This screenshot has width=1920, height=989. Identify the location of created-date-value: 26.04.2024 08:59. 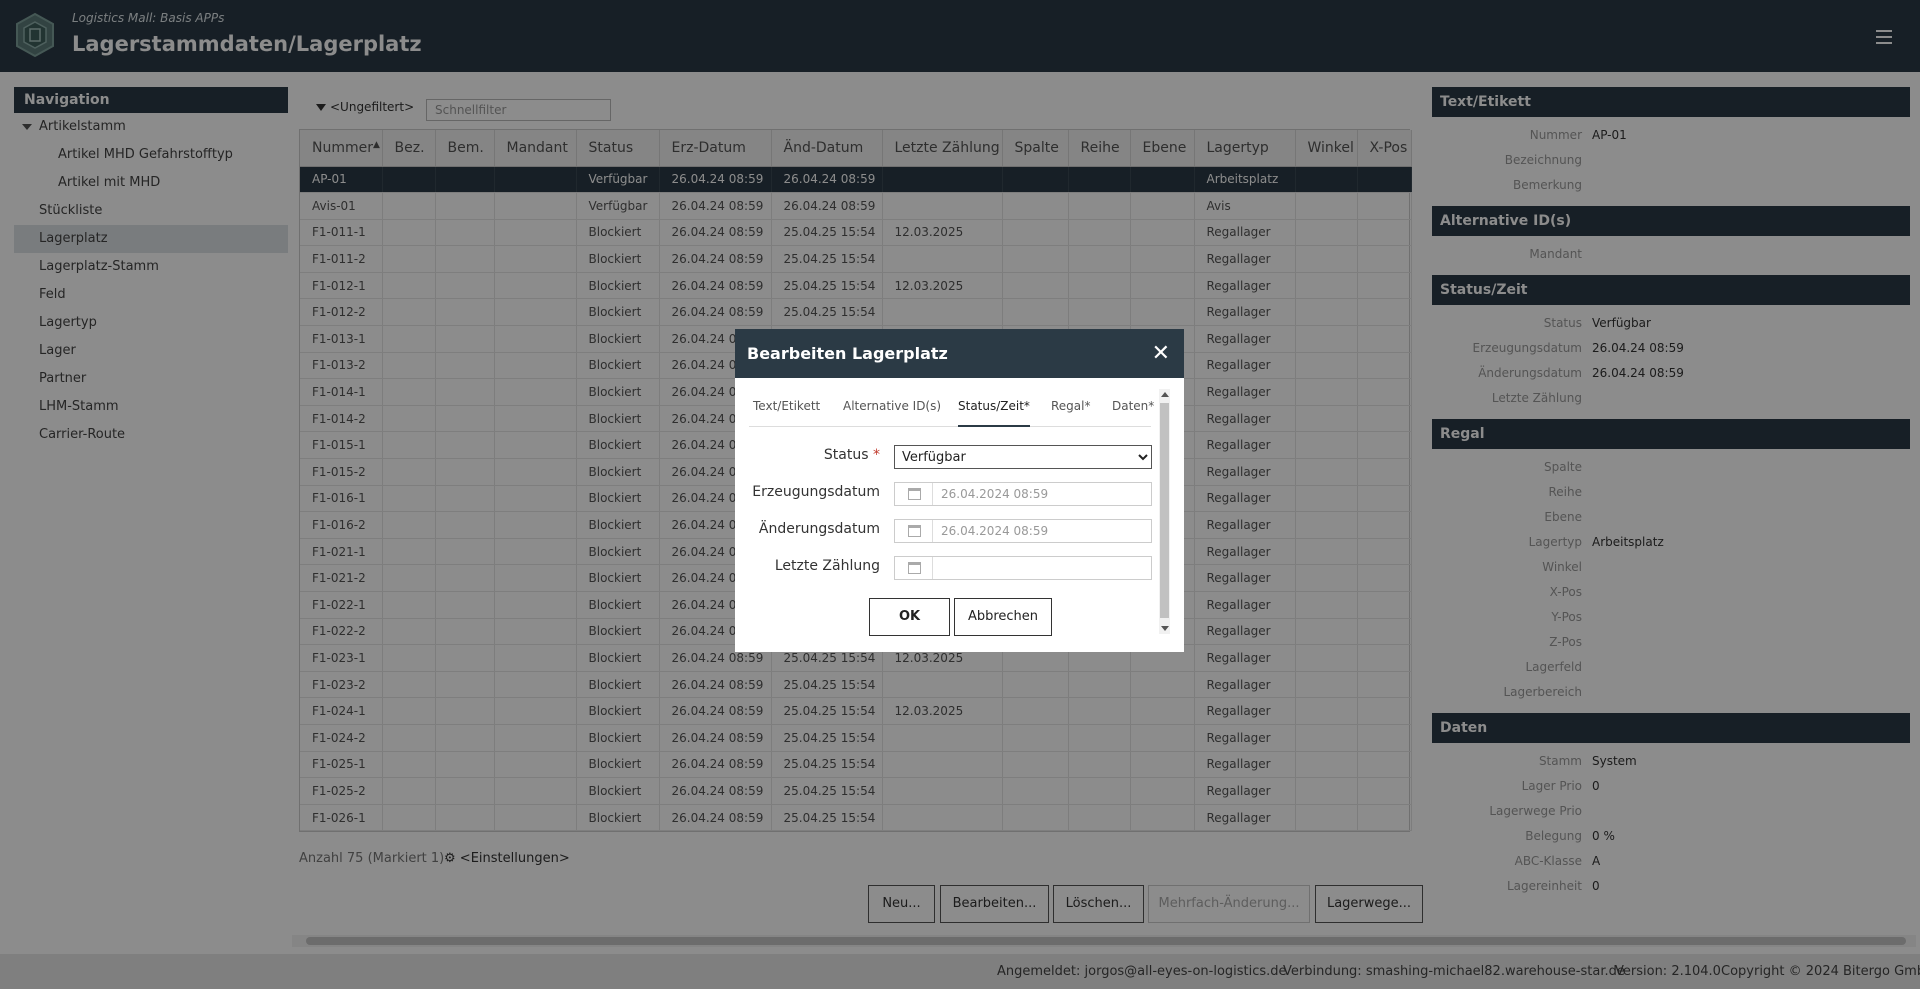
(995, 494).